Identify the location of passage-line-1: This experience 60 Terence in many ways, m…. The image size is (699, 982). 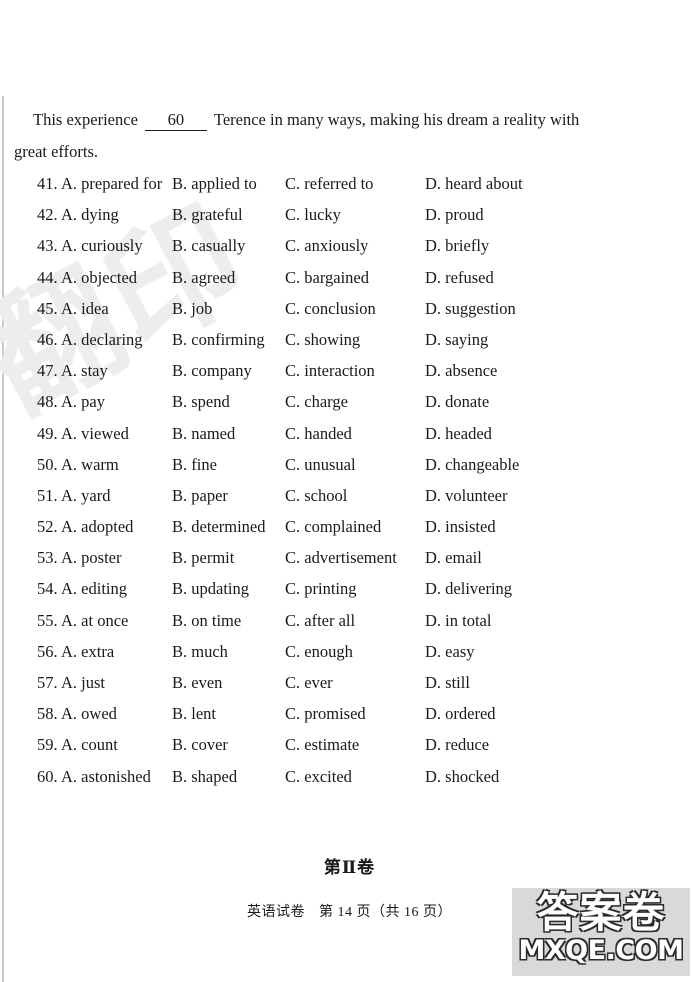
(349, 120).